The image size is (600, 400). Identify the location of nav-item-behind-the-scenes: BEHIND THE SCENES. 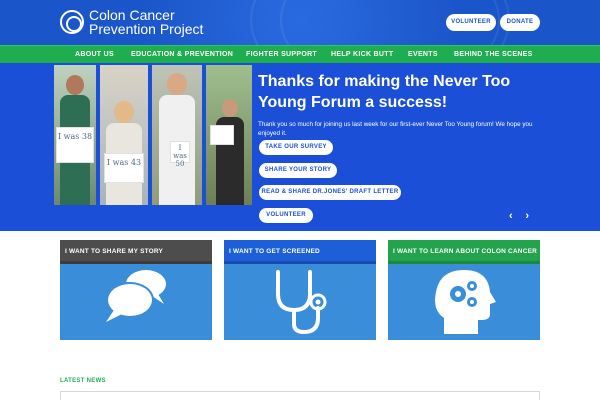
(493, 55).